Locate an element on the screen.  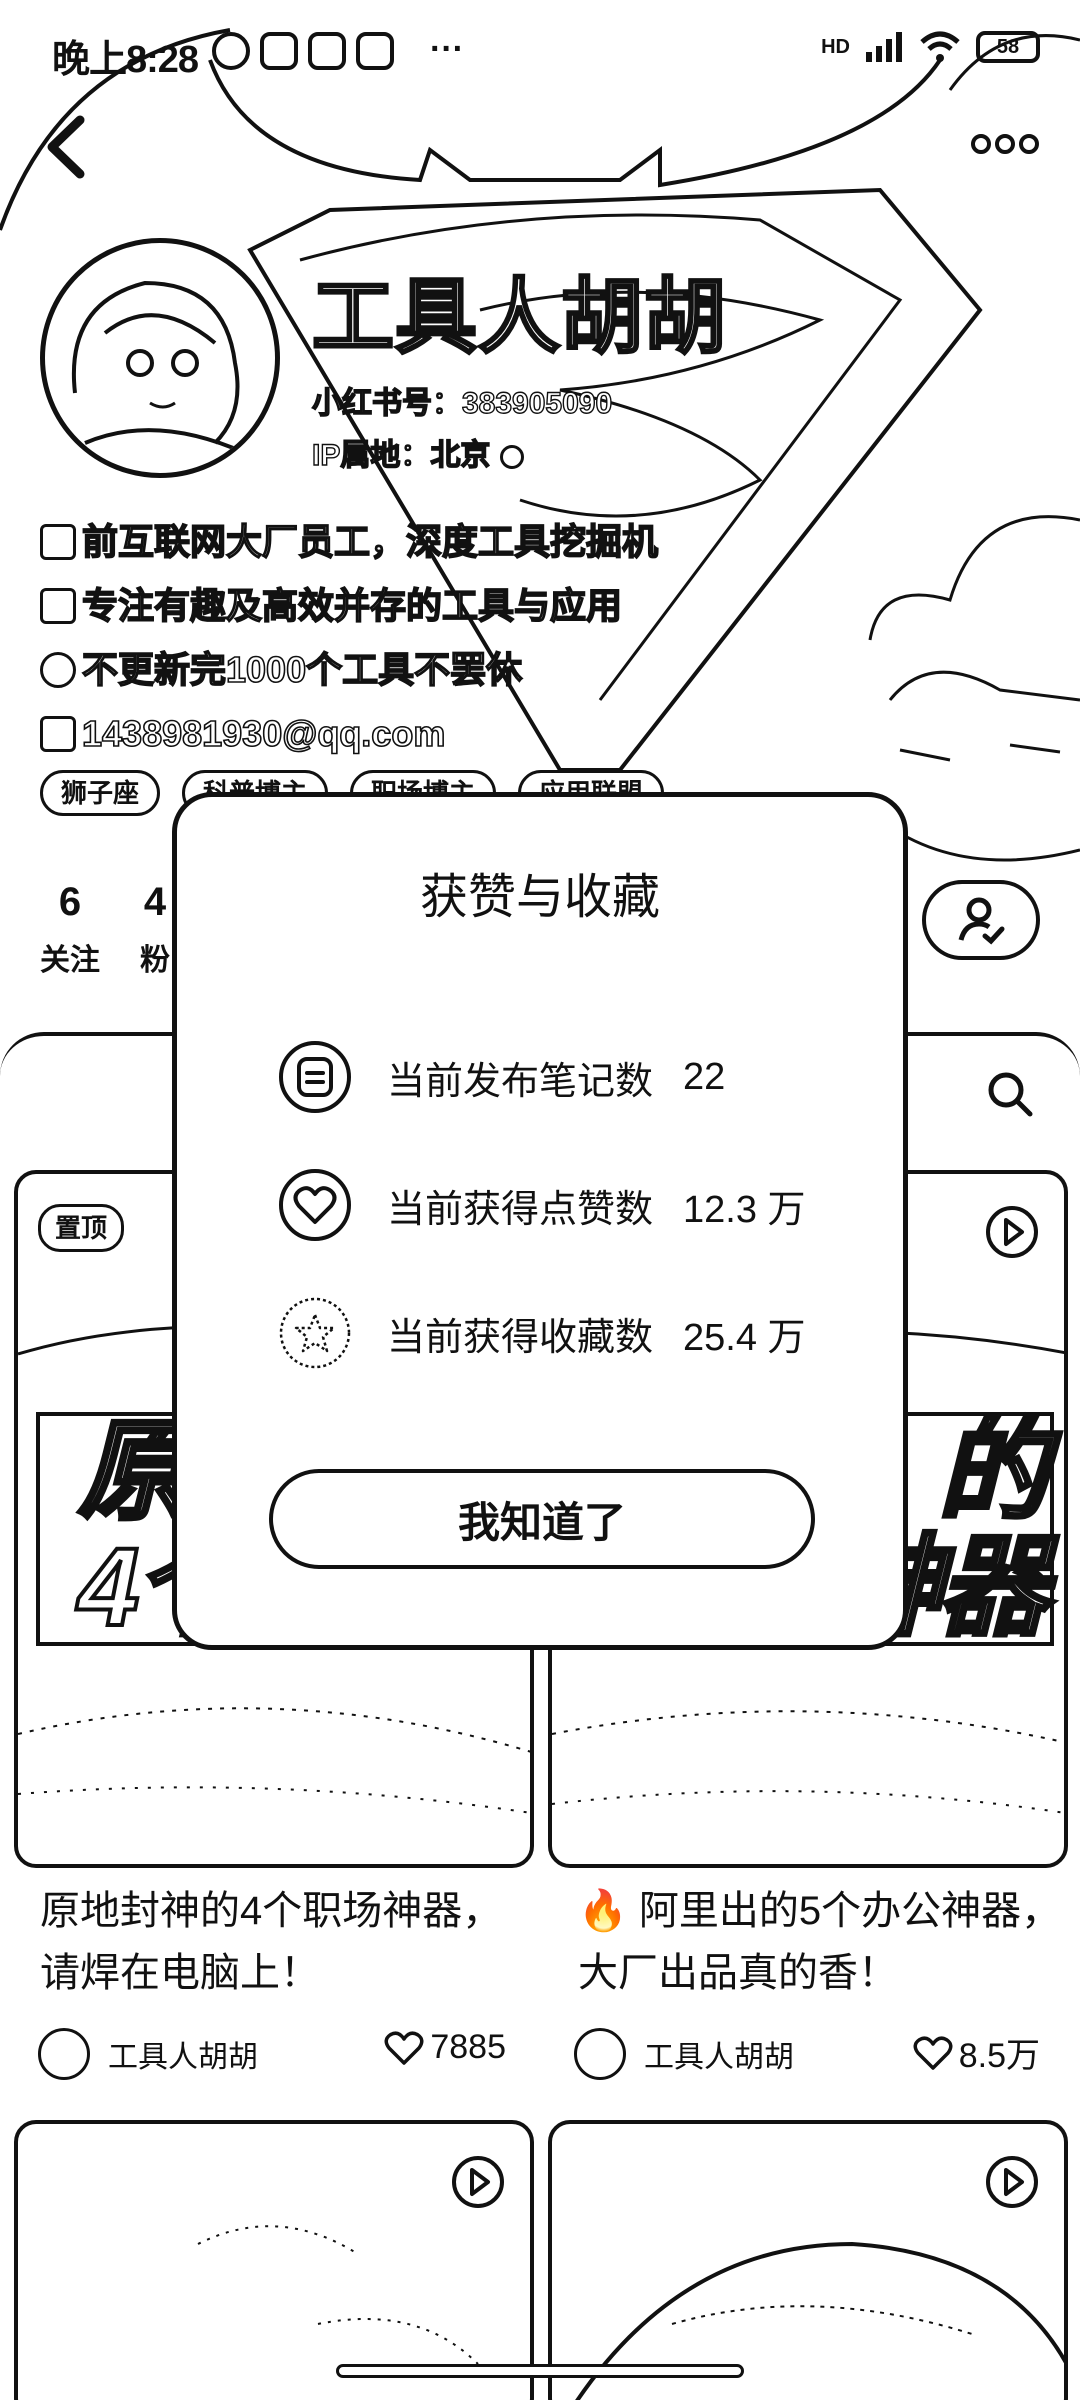
home-indicator is located at coordinates (540, 2371).